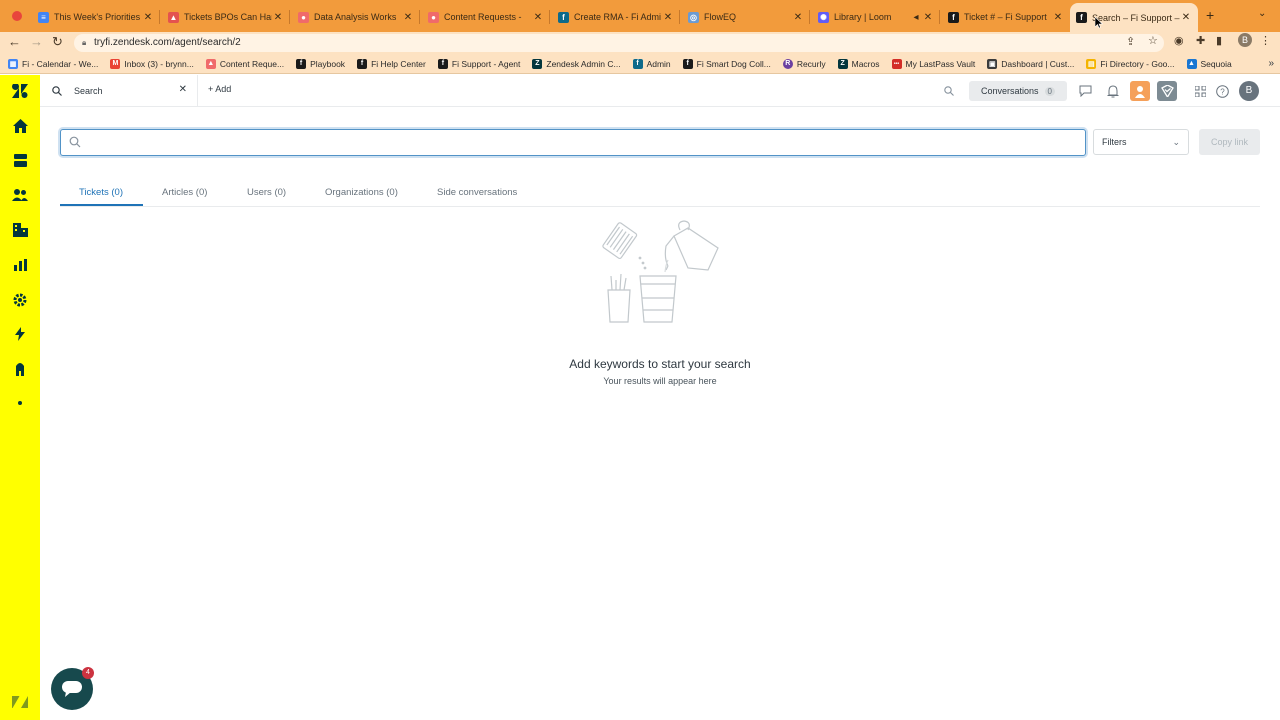 The image size is (1280, 720). I want to click on search-field, so click(573, 142).